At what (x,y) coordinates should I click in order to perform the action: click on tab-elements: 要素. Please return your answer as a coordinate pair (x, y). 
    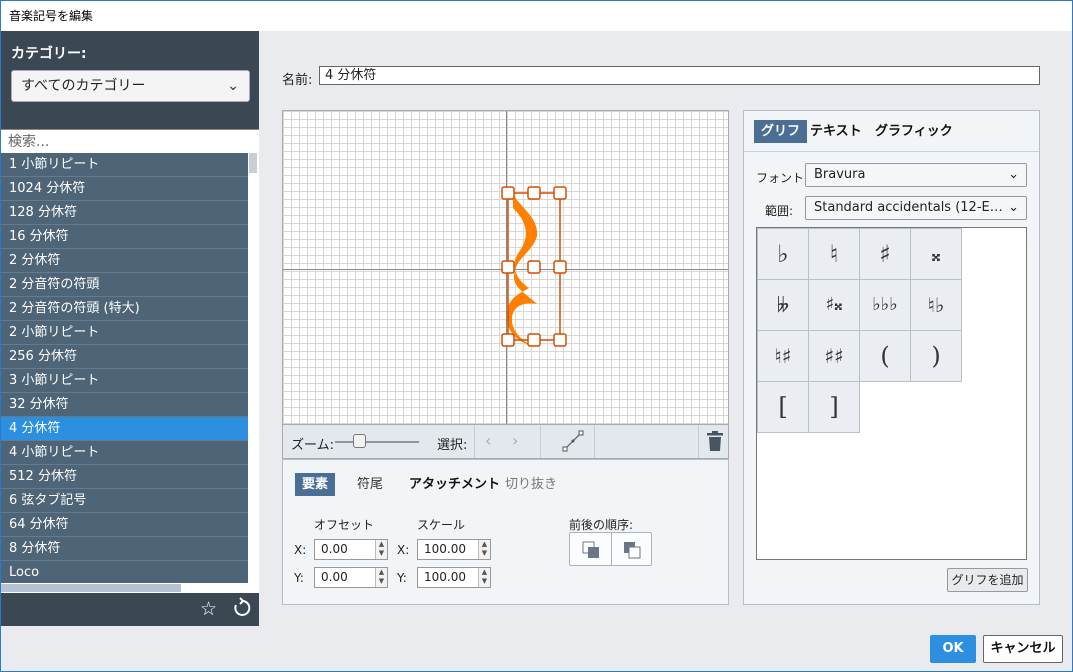
    Looking at the image, I should click on (315, 484).